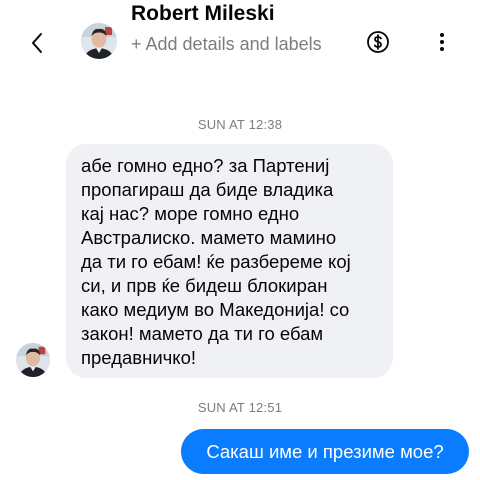  What do you see at coordinates (240, 407) in the screenshot?
I see `message-timestamp: SUN AT 12:51` at bounding box center [240, 407].